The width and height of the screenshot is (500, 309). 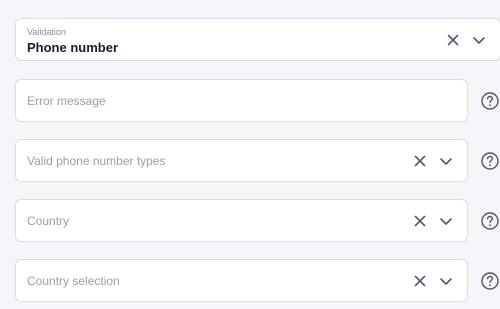 What do you see at coordinates (46, 32) in the screenshot?
I see `validation-label: Validation` at bounding box center [46, 32].